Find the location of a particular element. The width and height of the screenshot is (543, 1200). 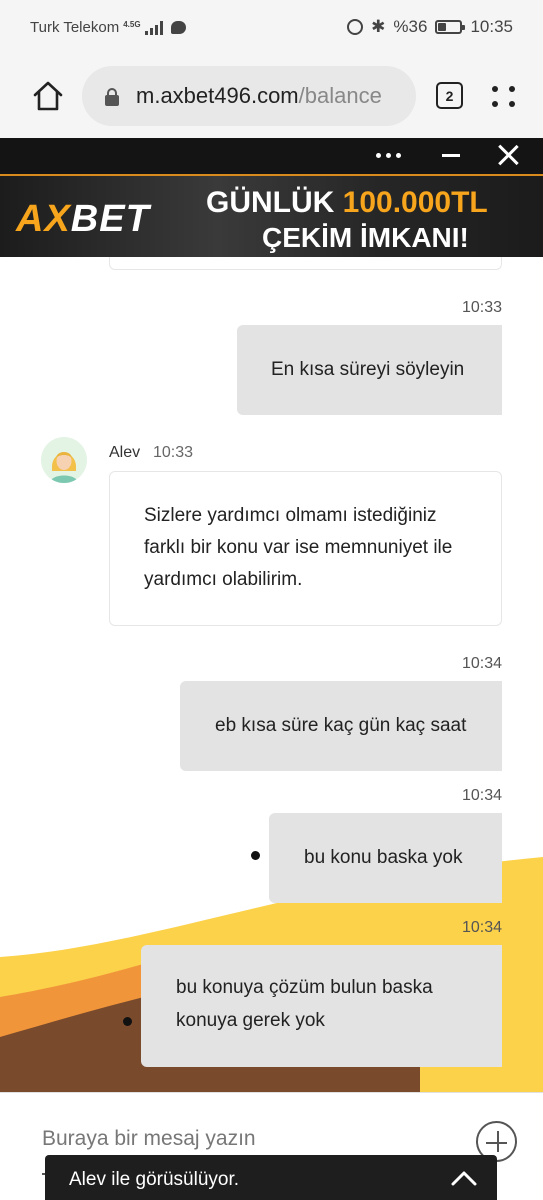

signal-icon is located at coordinates (153, 27).